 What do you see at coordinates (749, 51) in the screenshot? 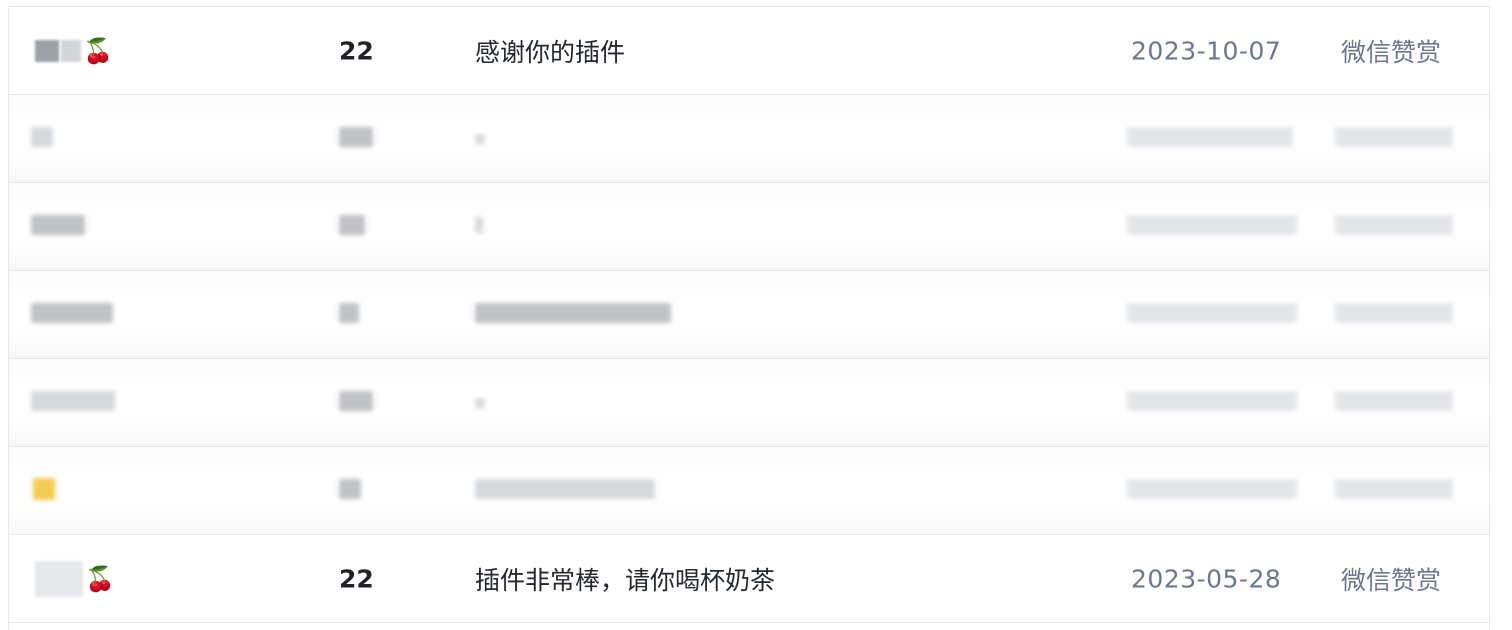
I see `table-row: 🍒 22 感谢你的插件 2023-10-07 微信赞赏` at bounding box center [749, 51].